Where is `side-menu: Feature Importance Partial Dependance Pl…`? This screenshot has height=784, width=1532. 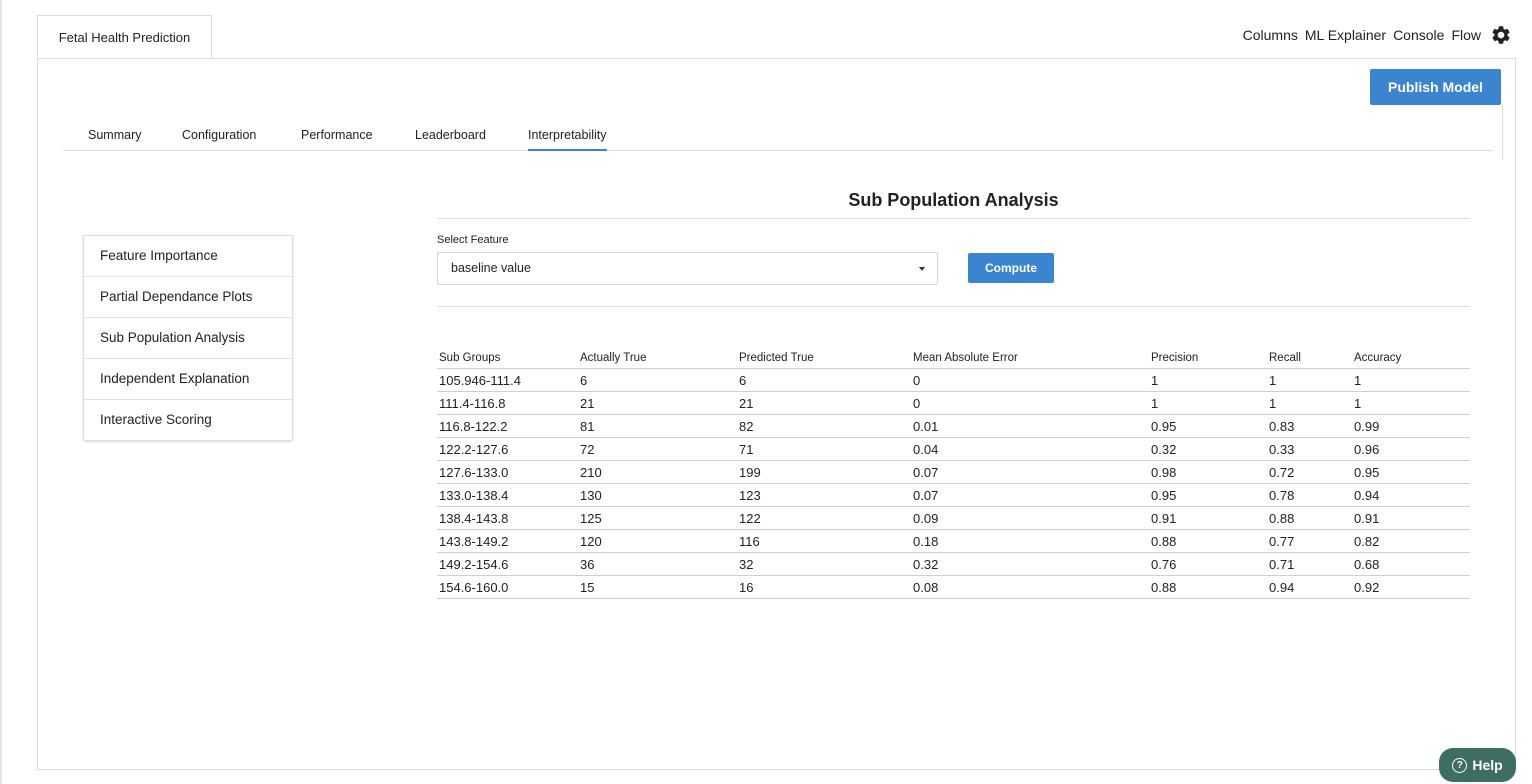 side-menu: Feature Importance Partial Dependance Pl… is located at coordinates (188, 338).